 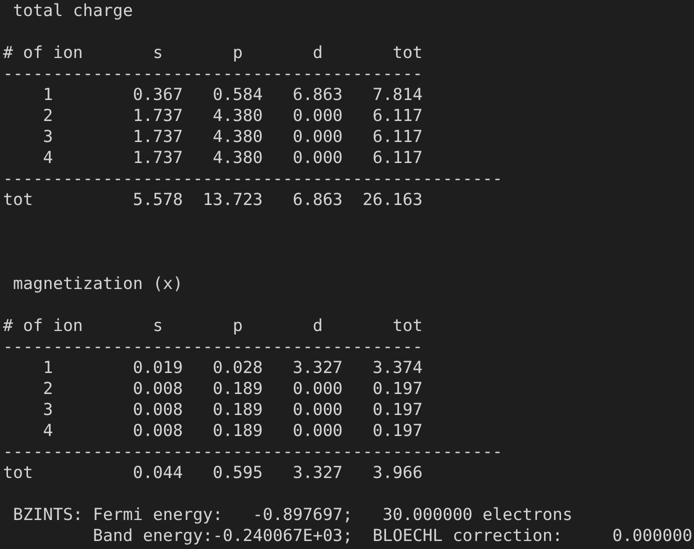 I want to click on terminal-line: 1 0.019 0.028 3.327 3.374, so click(x=232, y=367).